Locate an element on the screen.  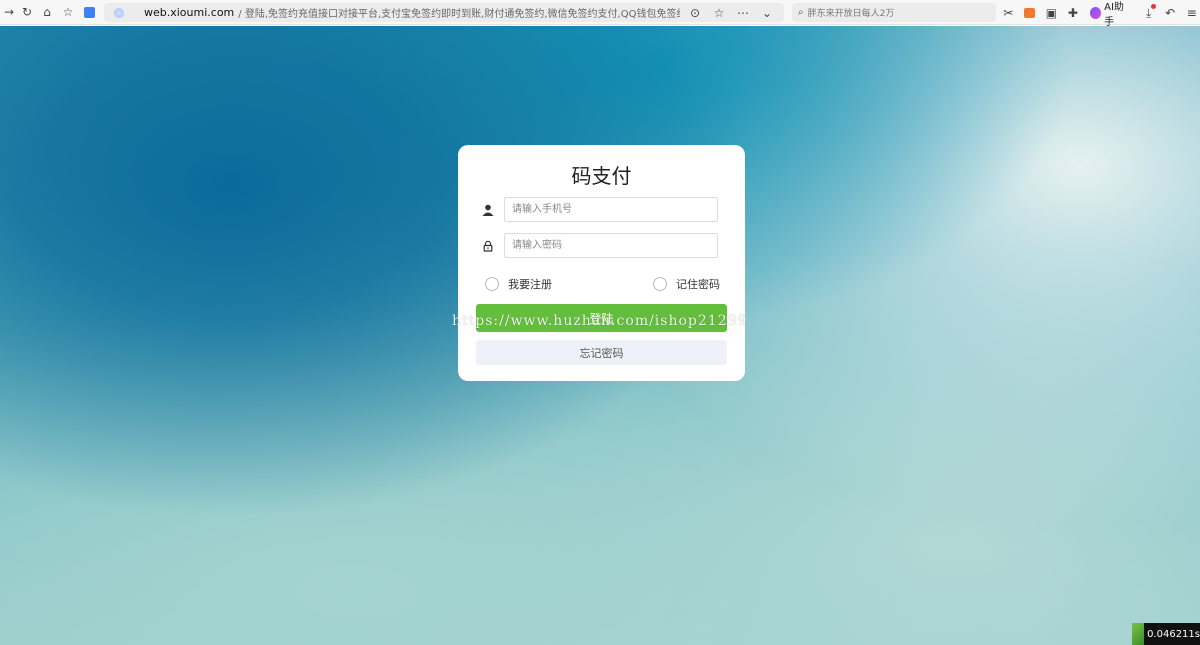
register-label: 我要注册 is located at coordinates (530, 284).